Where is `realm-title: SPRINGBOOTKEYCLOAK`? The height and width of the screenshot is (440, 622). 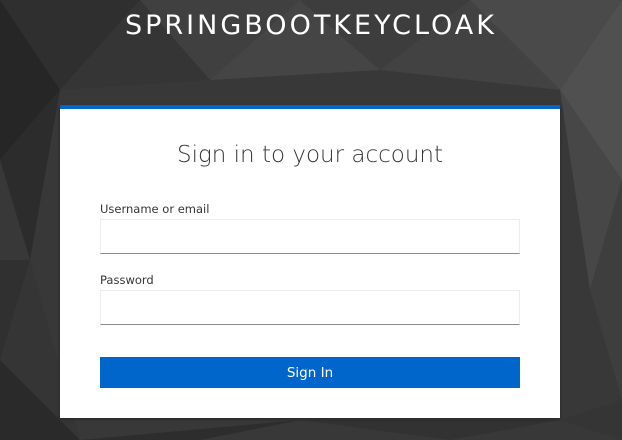
realm-title: SPRINGBOOTKEYCLOAK is located at coordinates (311, 25).